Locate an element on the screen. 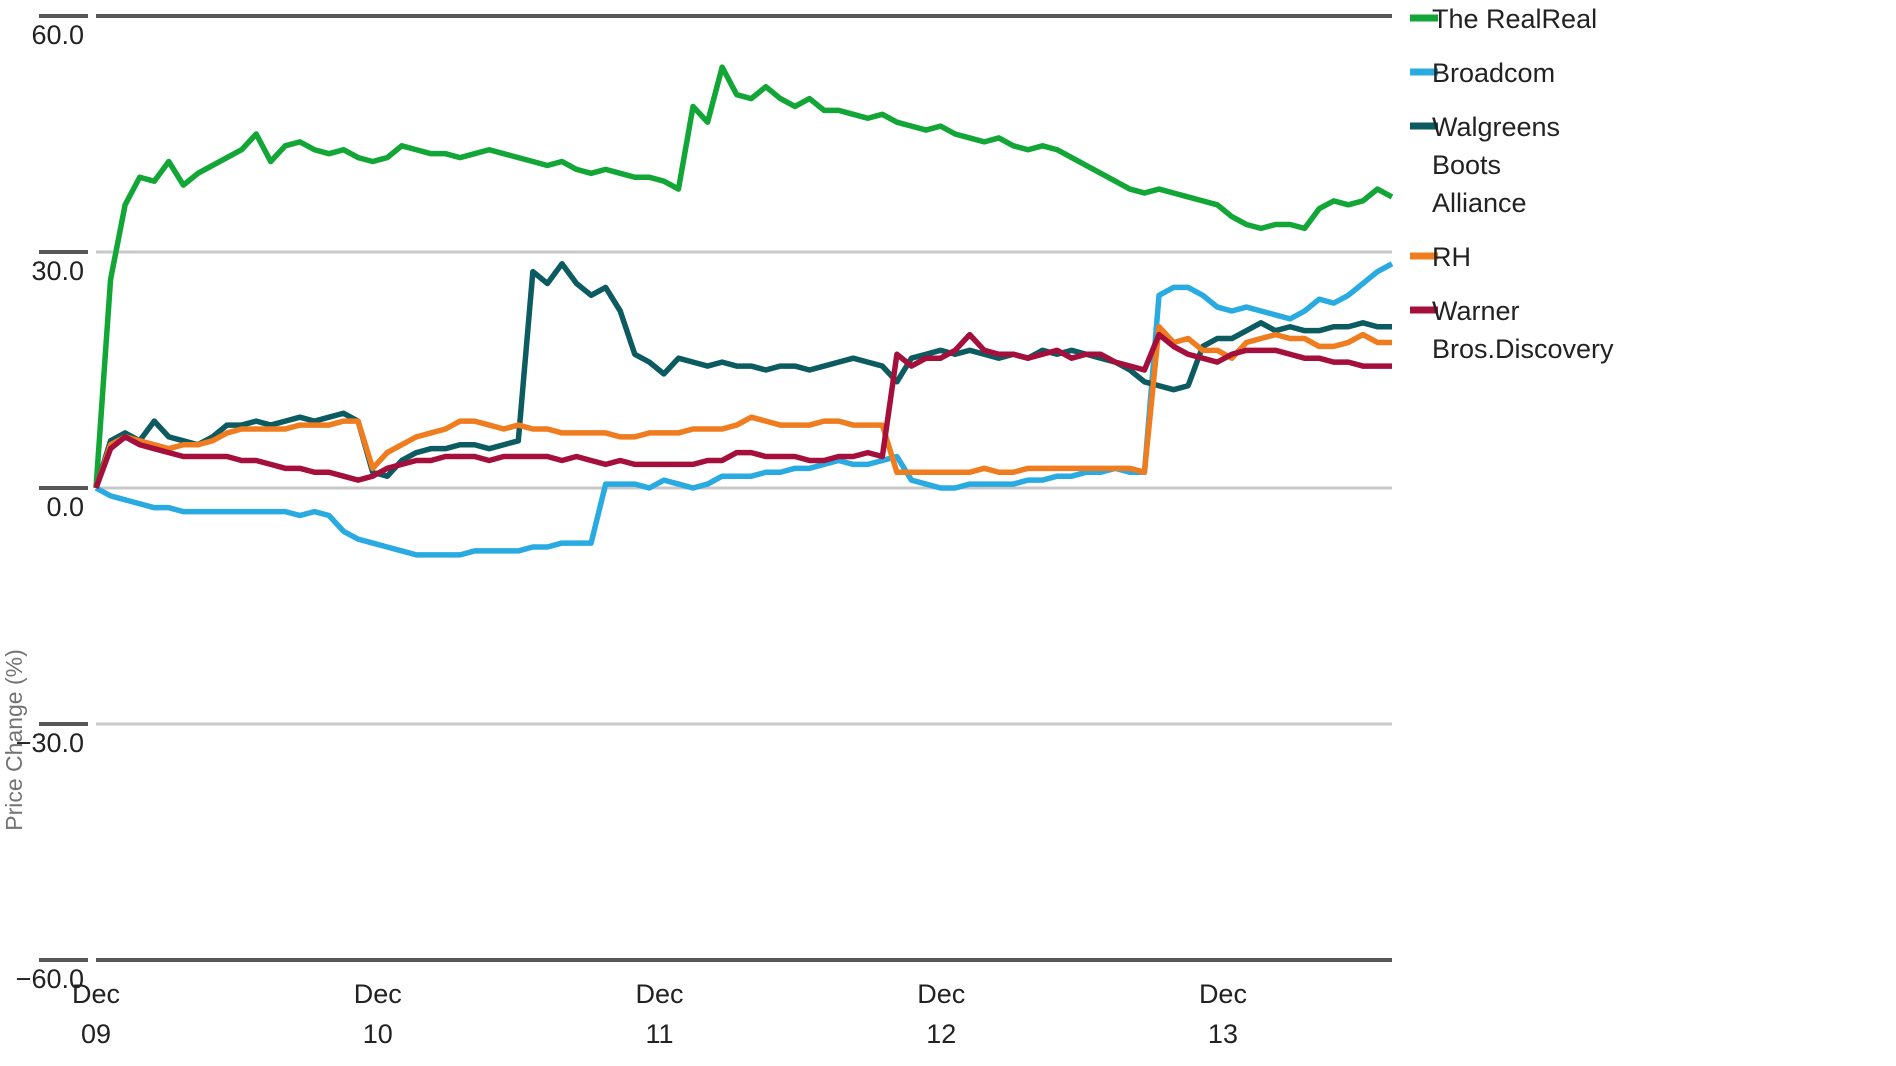  legend-label: Walgreens is located at coordinates (1496, 127).